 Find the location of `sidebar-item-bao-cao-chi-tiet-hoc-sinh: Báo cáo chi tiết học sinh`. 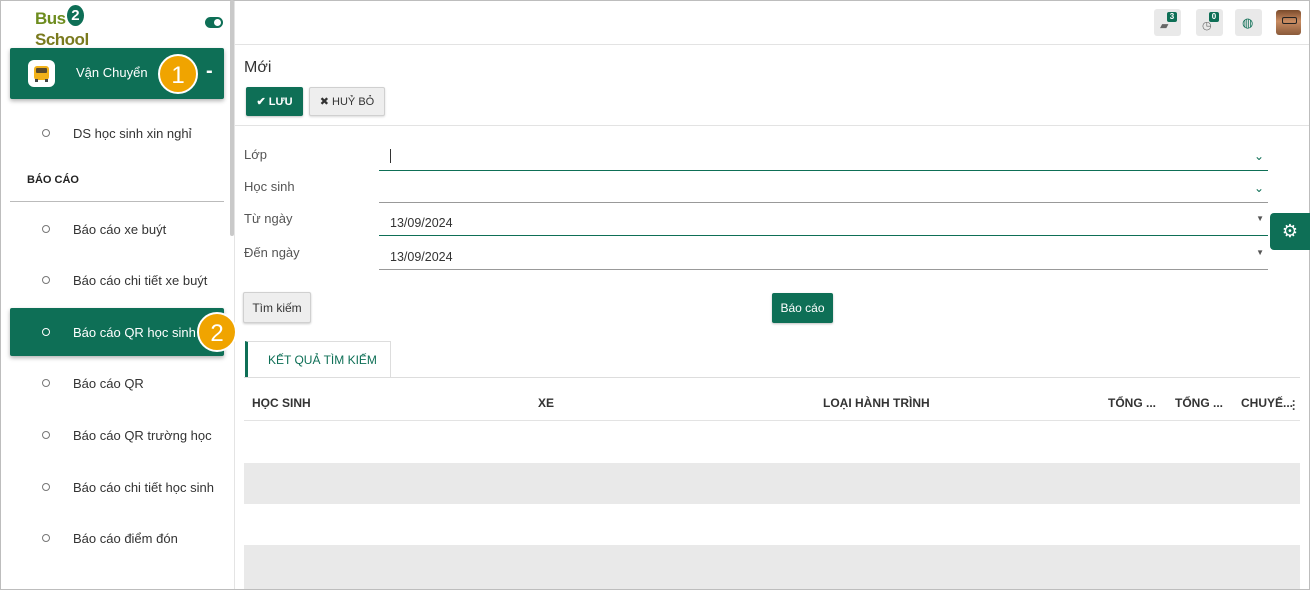

sidebar-item-bao-cao-chi-tiet-hoc-sinh: Báo cáo chi tiết học sinh is located at coordinates (117, 487).